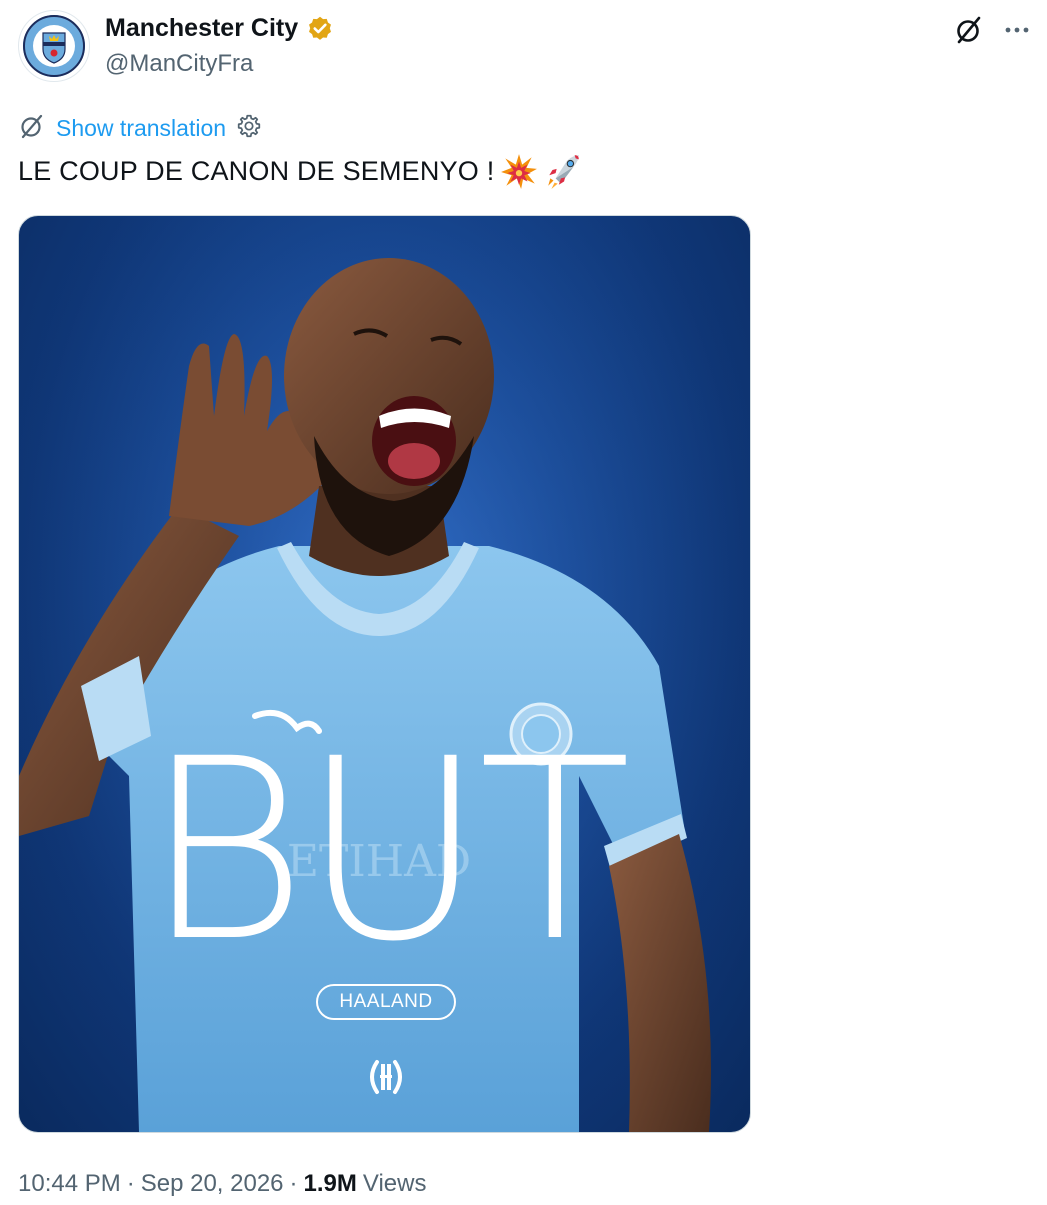 This screenshot has height=1205, width=1047. I want to click on competition-logo, so click(386, 1077).